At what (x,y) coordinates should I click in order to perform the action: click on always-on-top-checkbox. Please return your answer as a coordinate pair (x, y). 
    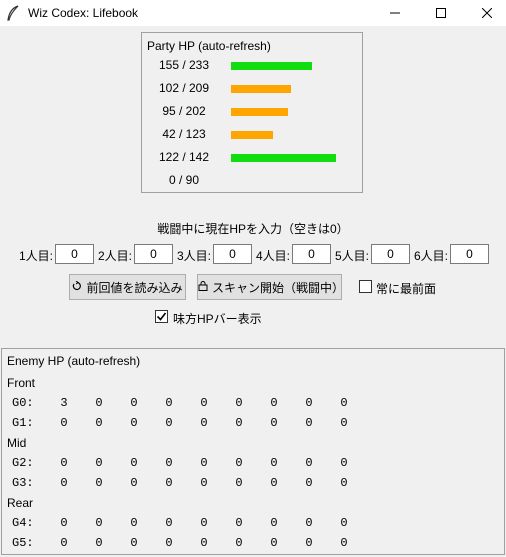
    Looking at the image, I should click on (365, 286).